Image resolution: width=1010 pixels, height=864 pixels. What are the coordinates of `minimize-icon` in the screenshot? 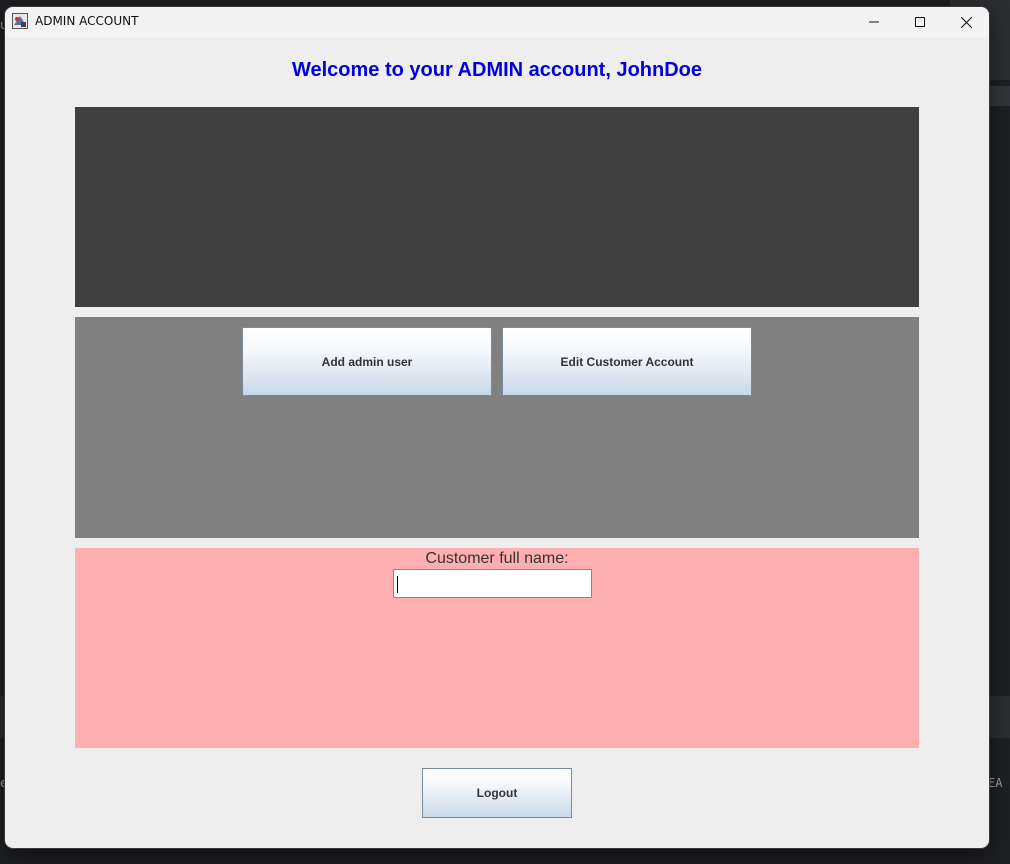 It's located at (874, 22).